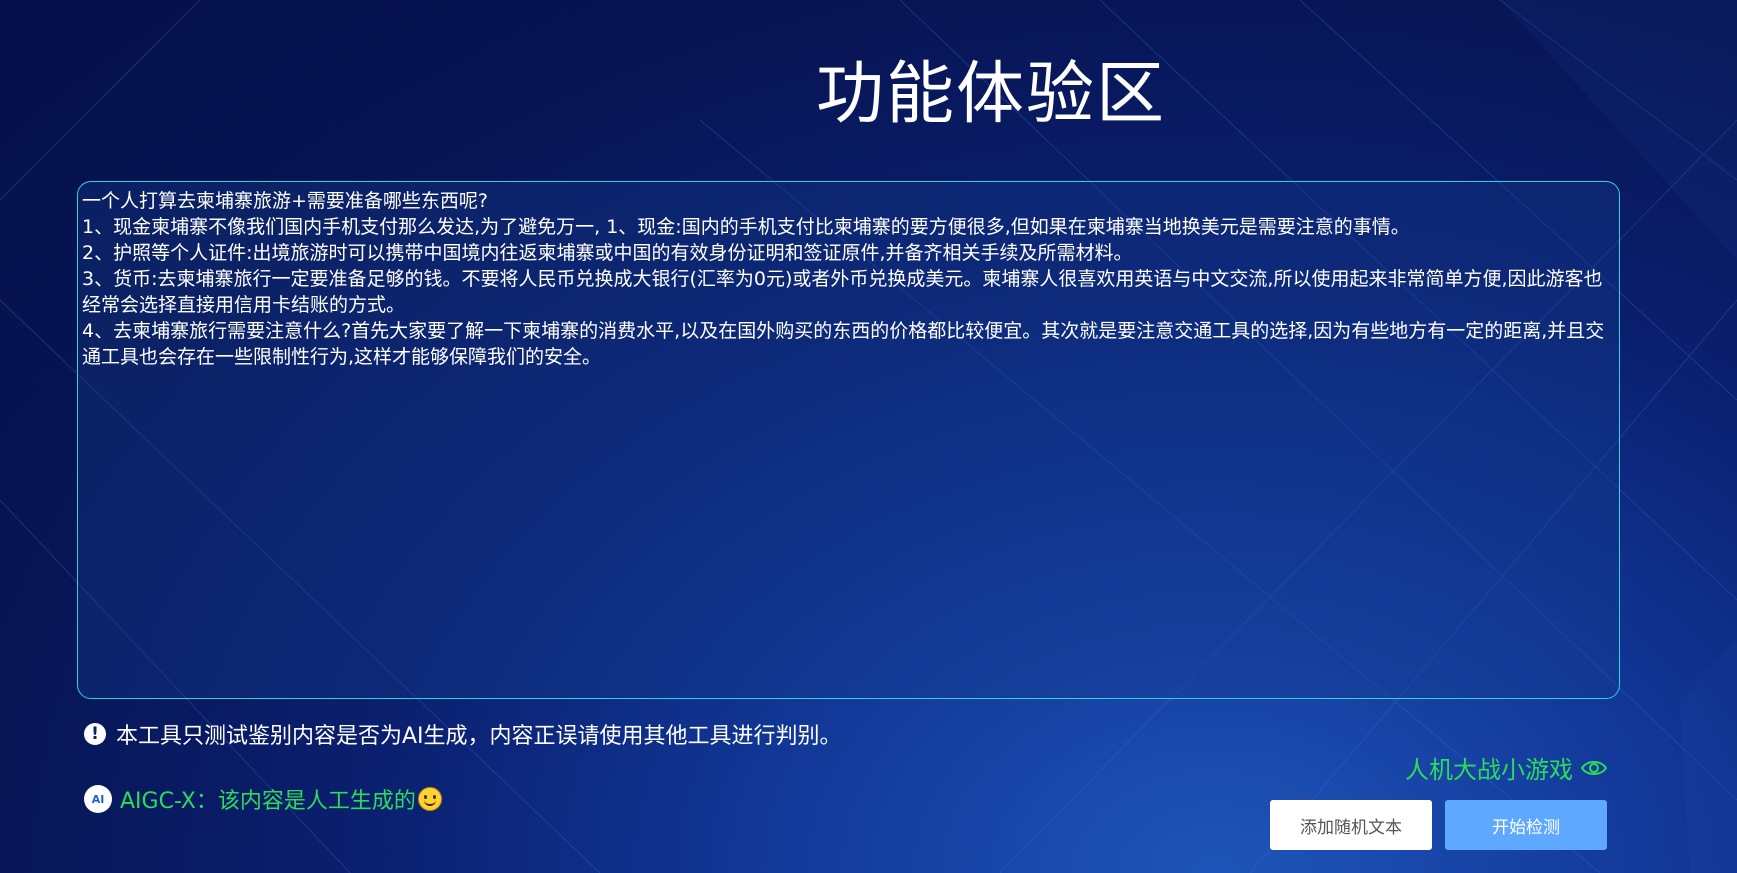 Image resolution: width=1737 pixels, height=873 pixels. Describe the element at coordinates (429, 799) in the screenshot. I see `smile-icon` at that location.